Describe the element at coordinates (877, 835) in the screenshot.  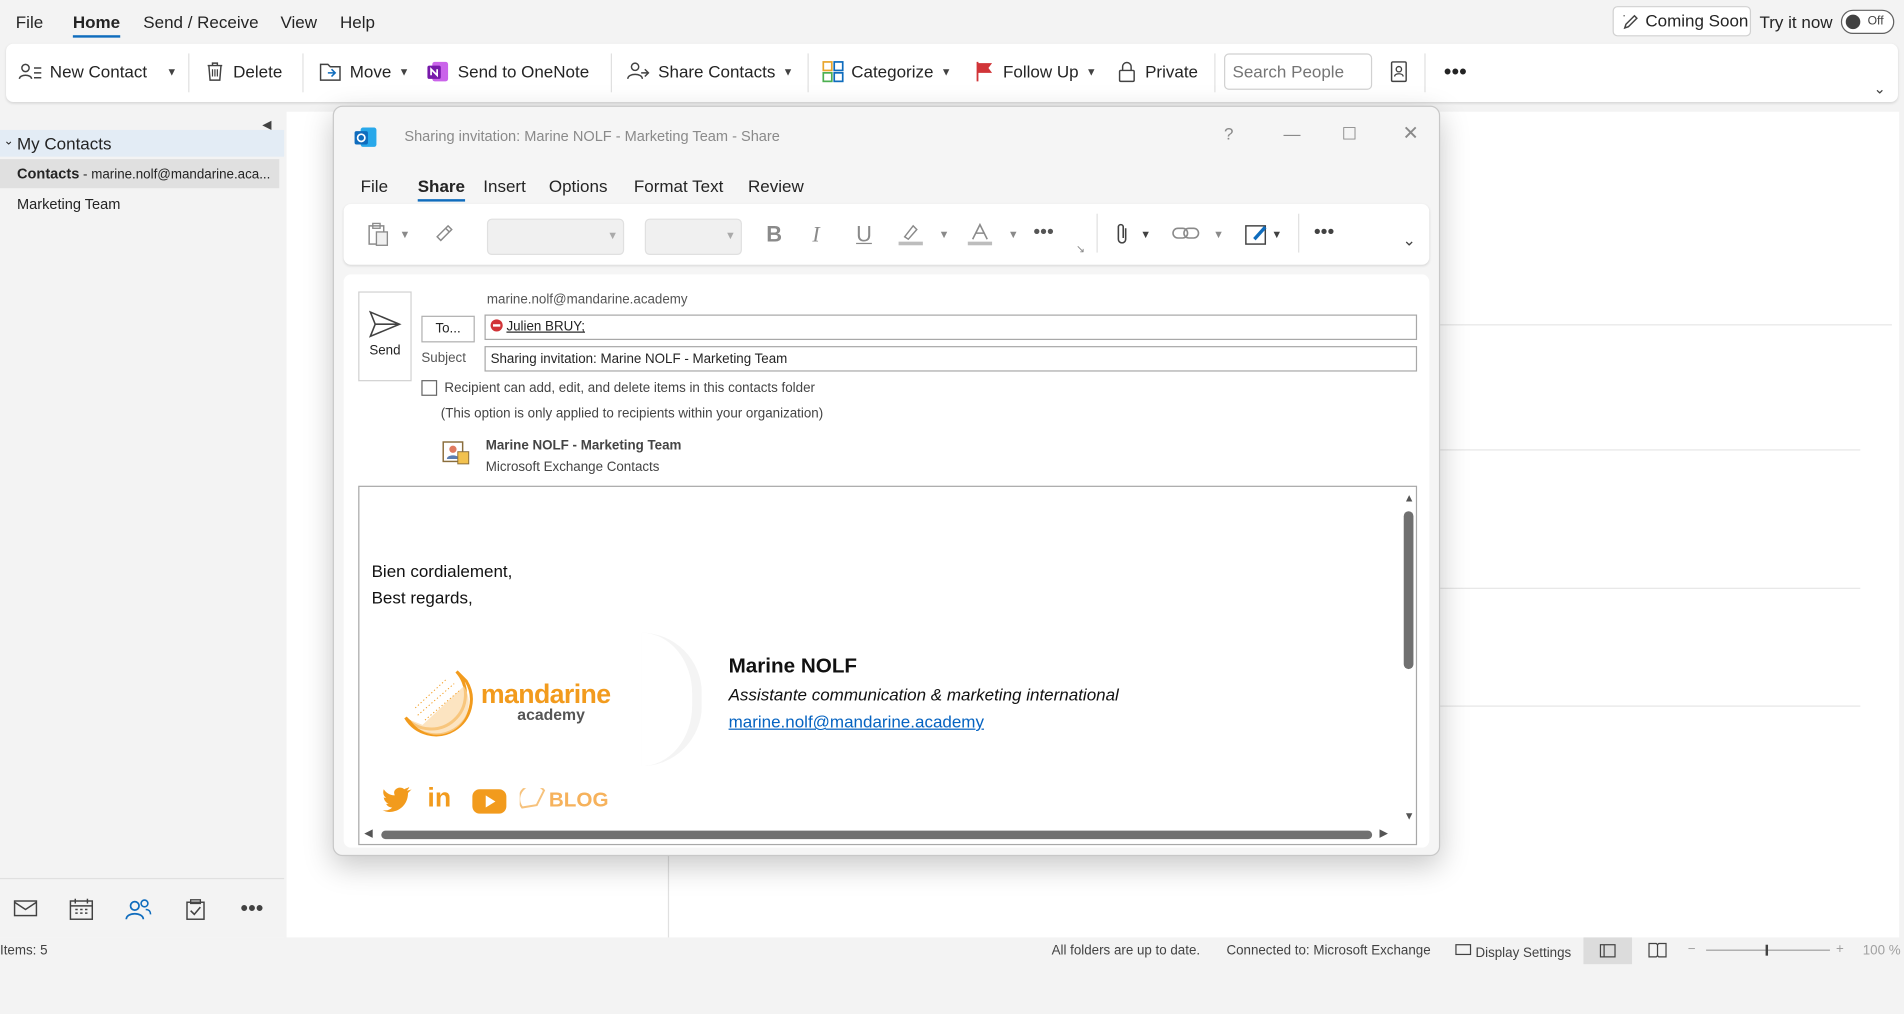
I see `horizontal-scroll-thumb` at that location.